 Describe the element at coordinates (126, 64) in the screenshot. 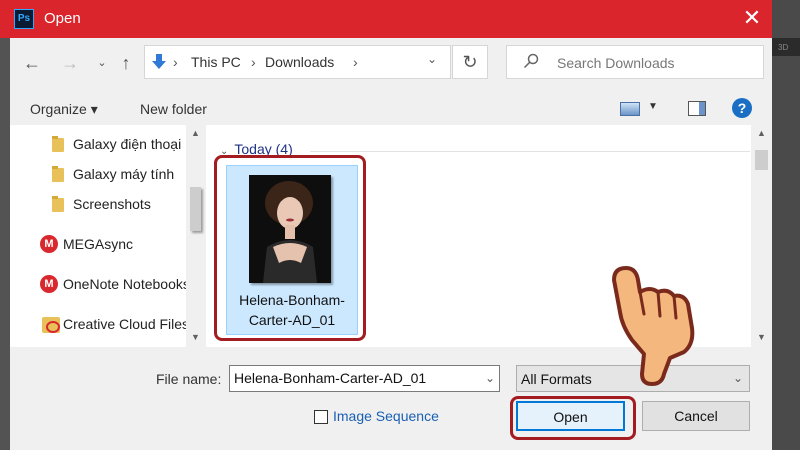

I see `up-arrow-icon: ↑` at that location.